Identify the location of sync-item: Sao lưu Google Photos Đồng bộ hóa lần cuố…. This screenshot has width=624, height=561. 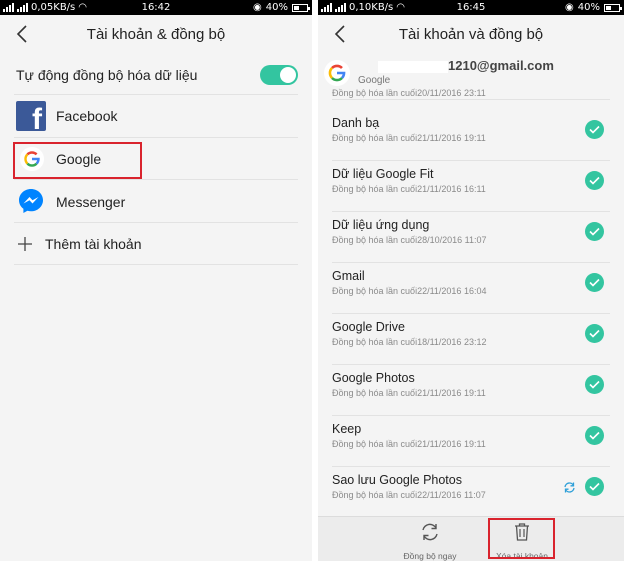
(471, 492).